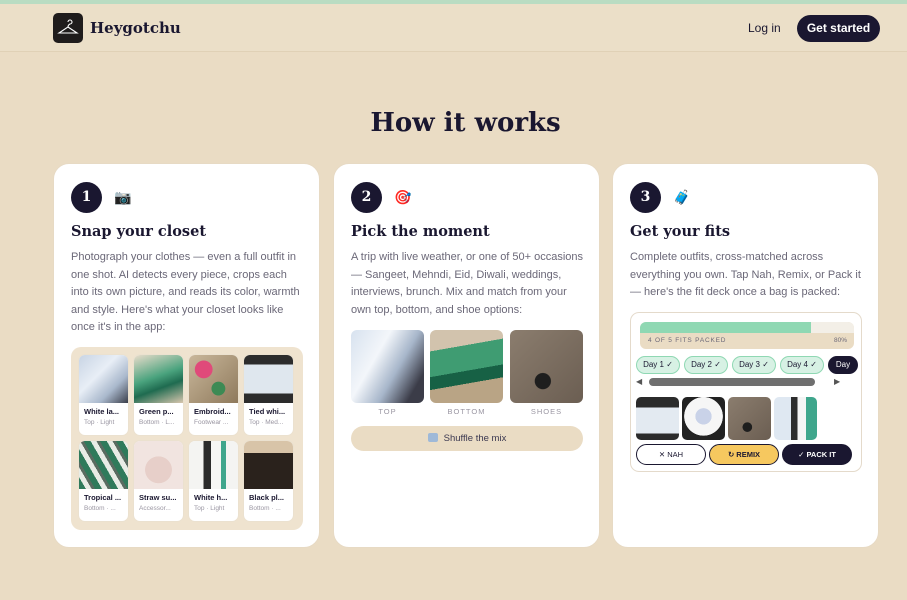 Image resolution: width=907 pixels, height=600 pixels. Describe the element at coordinates (680, 231) in the screenshot. I see `card-title: Get your fits` at that location.